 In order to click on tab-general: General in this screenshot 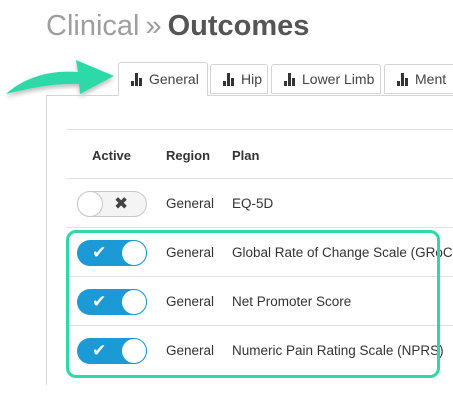, I will do `click(163, 79)`.